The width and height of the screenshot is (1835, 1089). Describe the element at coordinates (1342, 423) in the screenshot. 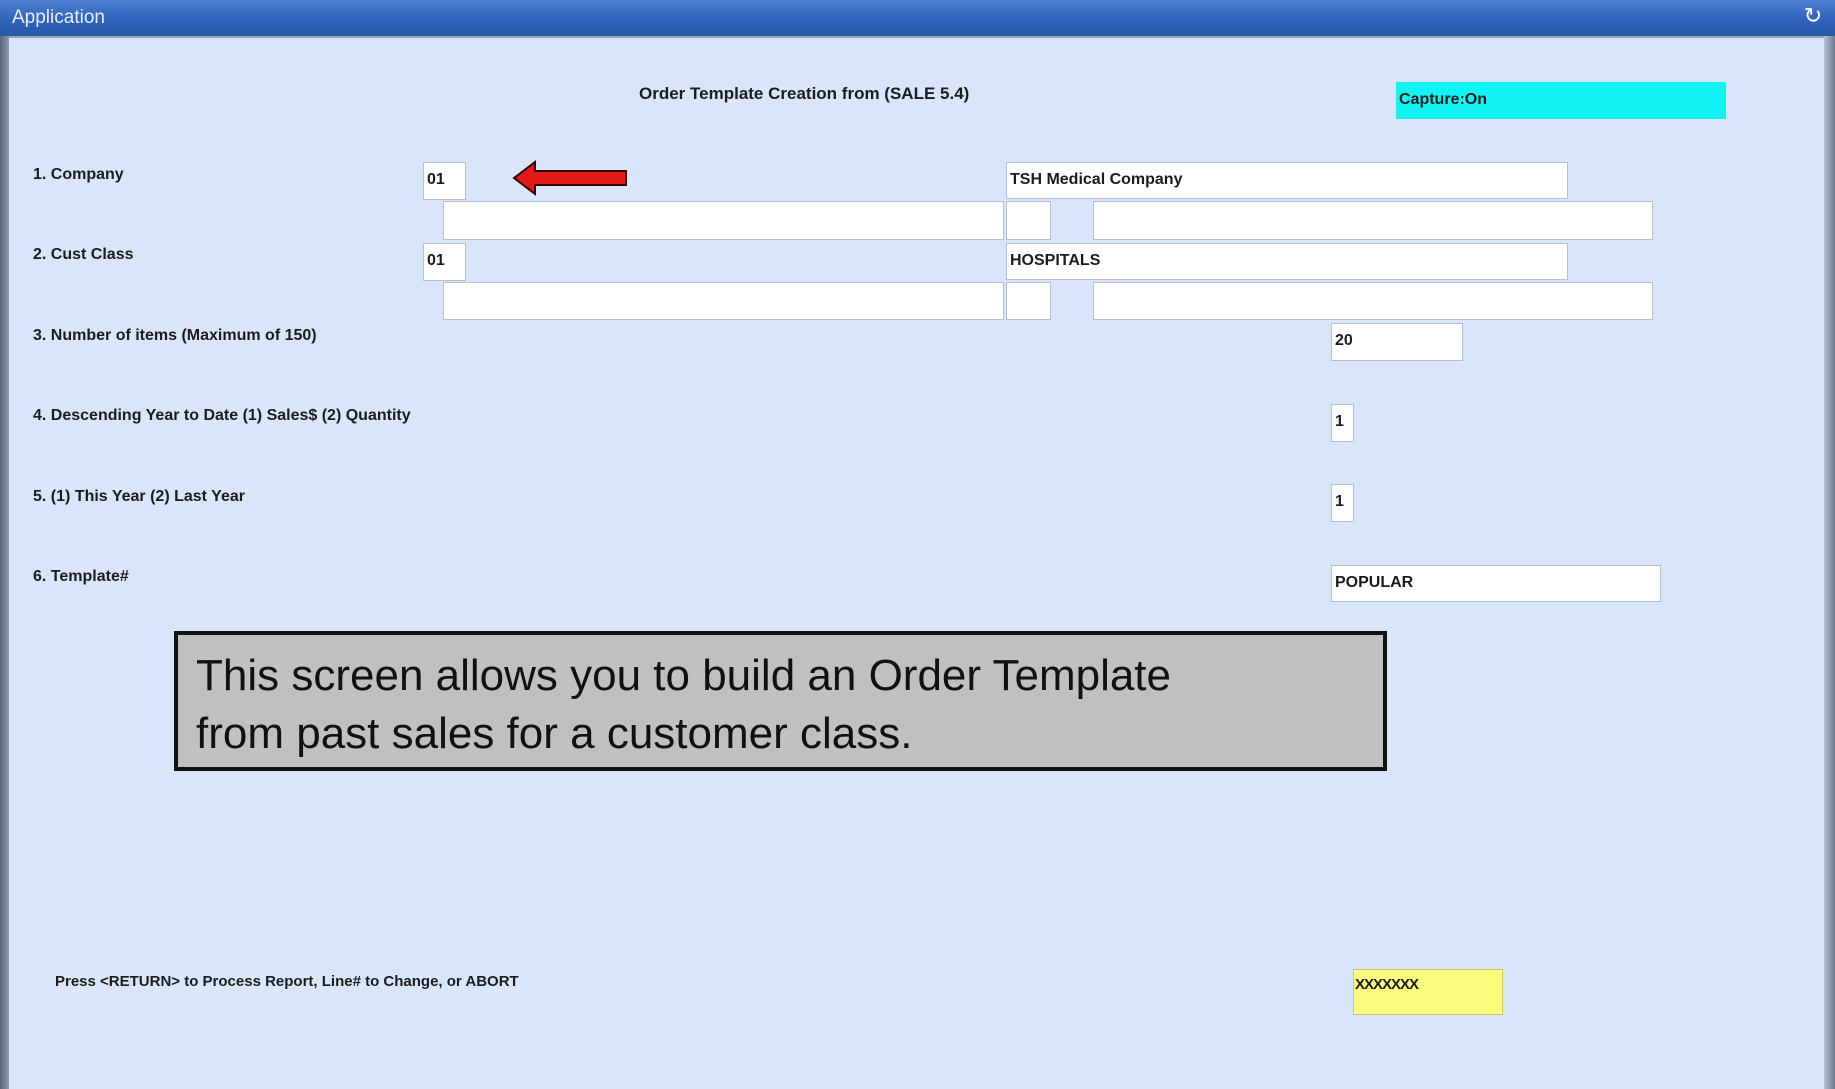

I see `descending-input: 1` at that location.